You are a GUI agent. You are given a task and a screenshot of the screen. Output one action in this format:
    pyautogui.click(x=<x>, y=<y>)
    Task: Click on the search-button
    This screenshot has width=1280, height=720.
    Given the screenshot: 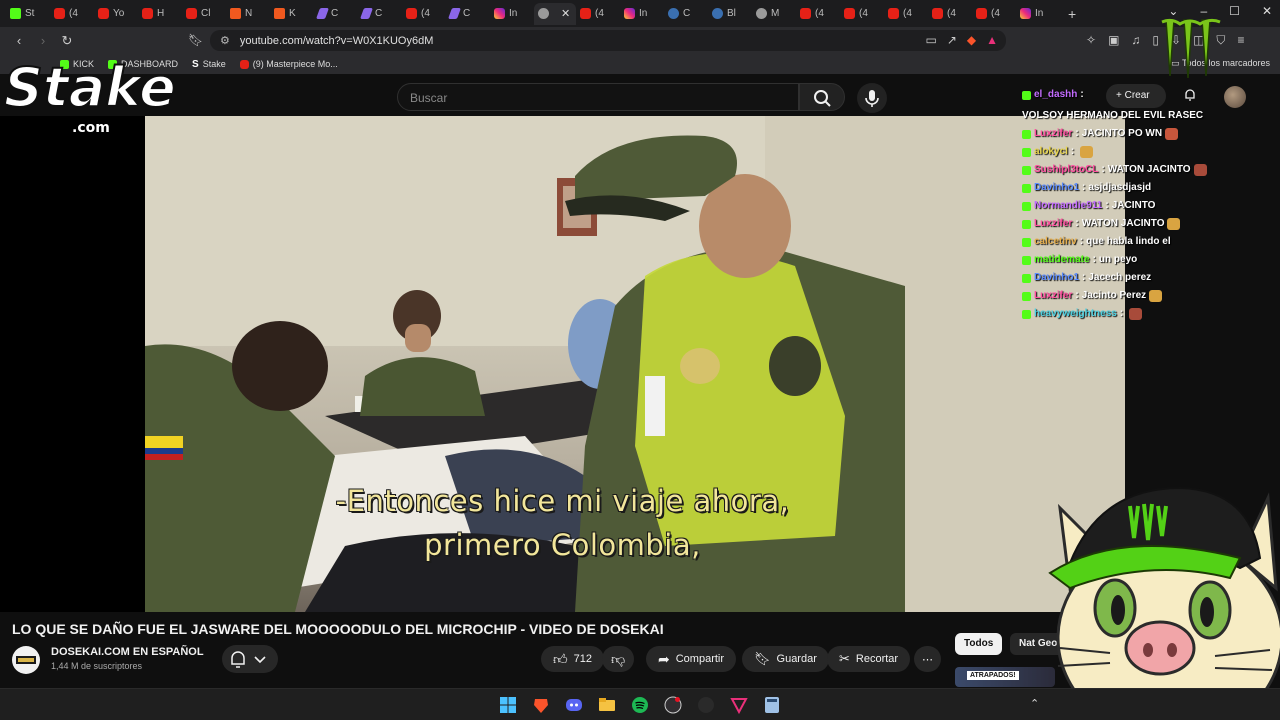 What is the action you would take?
    pyautogui.click(x=822, y=97)
    